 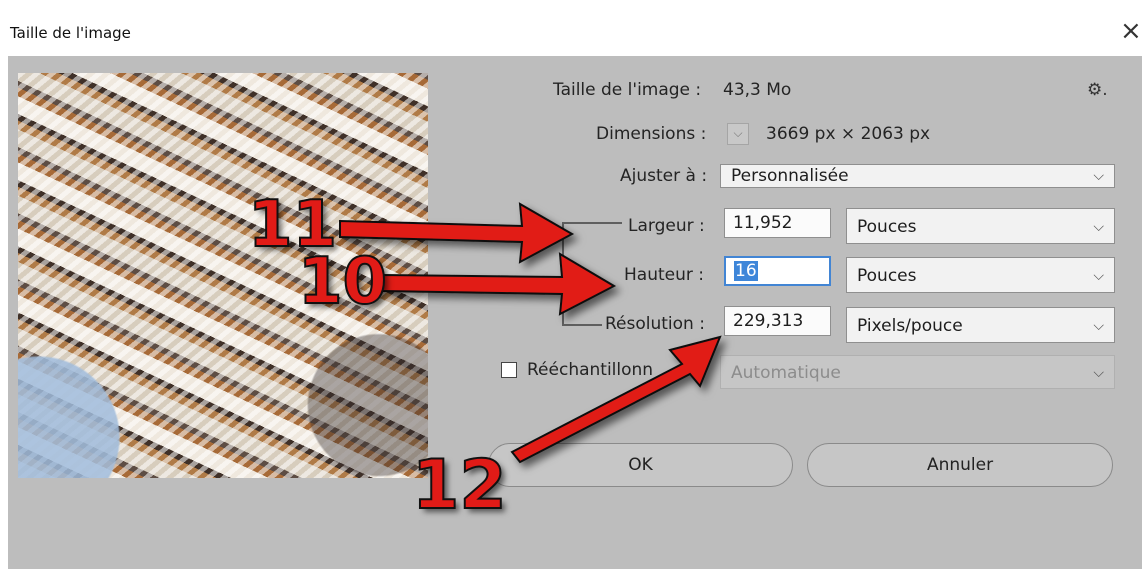 What do you see at coordinates (342, 282) in the screenshot?
I see `annotation-number: 10` at bounding box center [342, 282].